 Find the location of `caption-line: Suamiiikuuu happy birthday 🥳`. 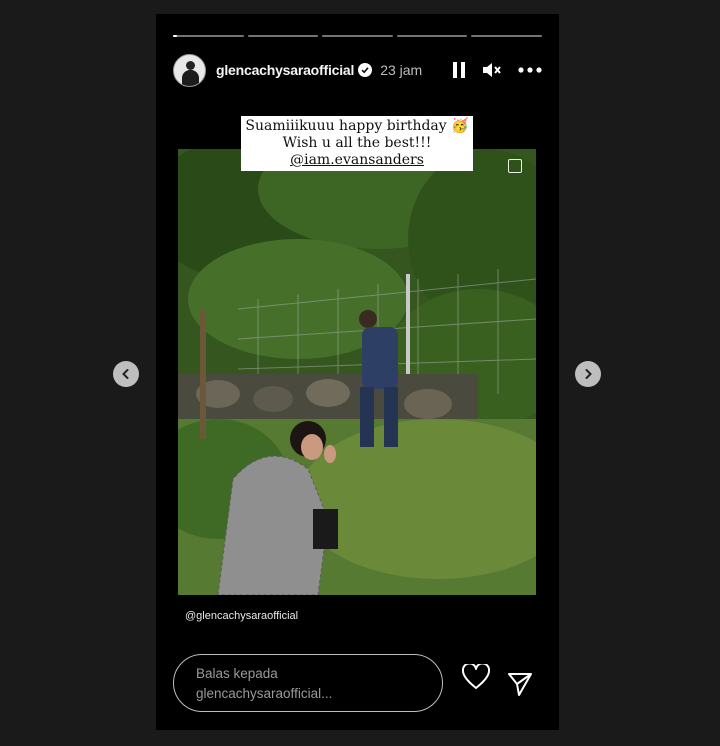

caption-line: Suamiiikuuu happy birthday 🥳 is located at coordinates (357, 126).